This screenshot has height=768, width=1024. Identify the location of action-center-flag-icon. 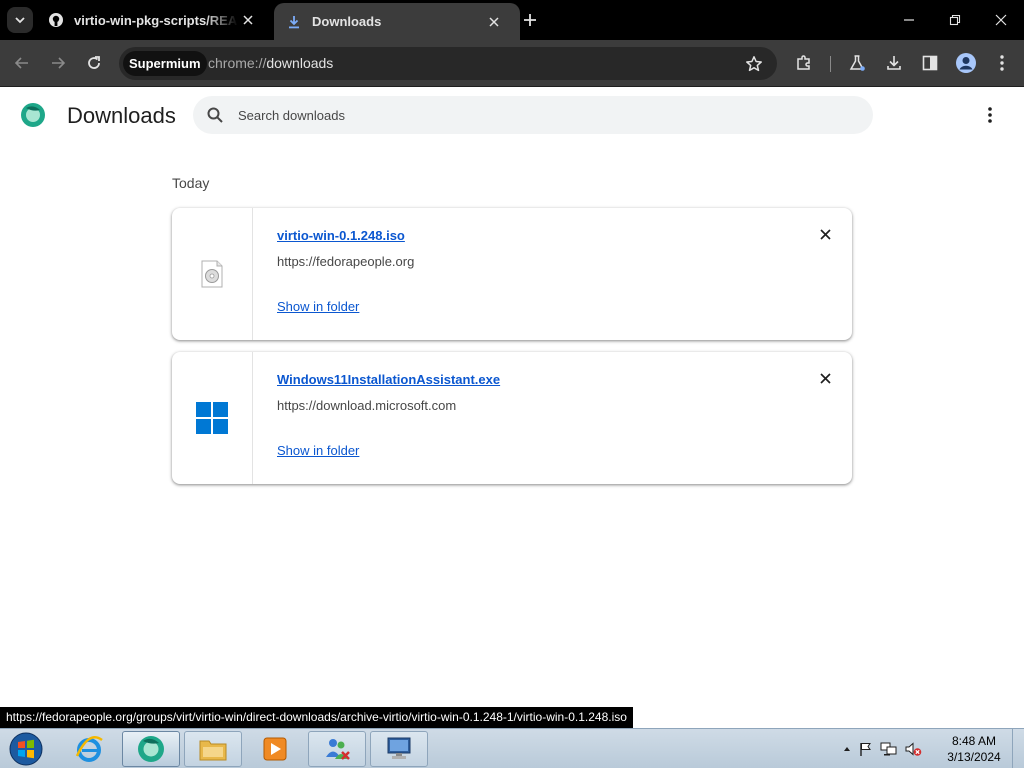
(866, 749).